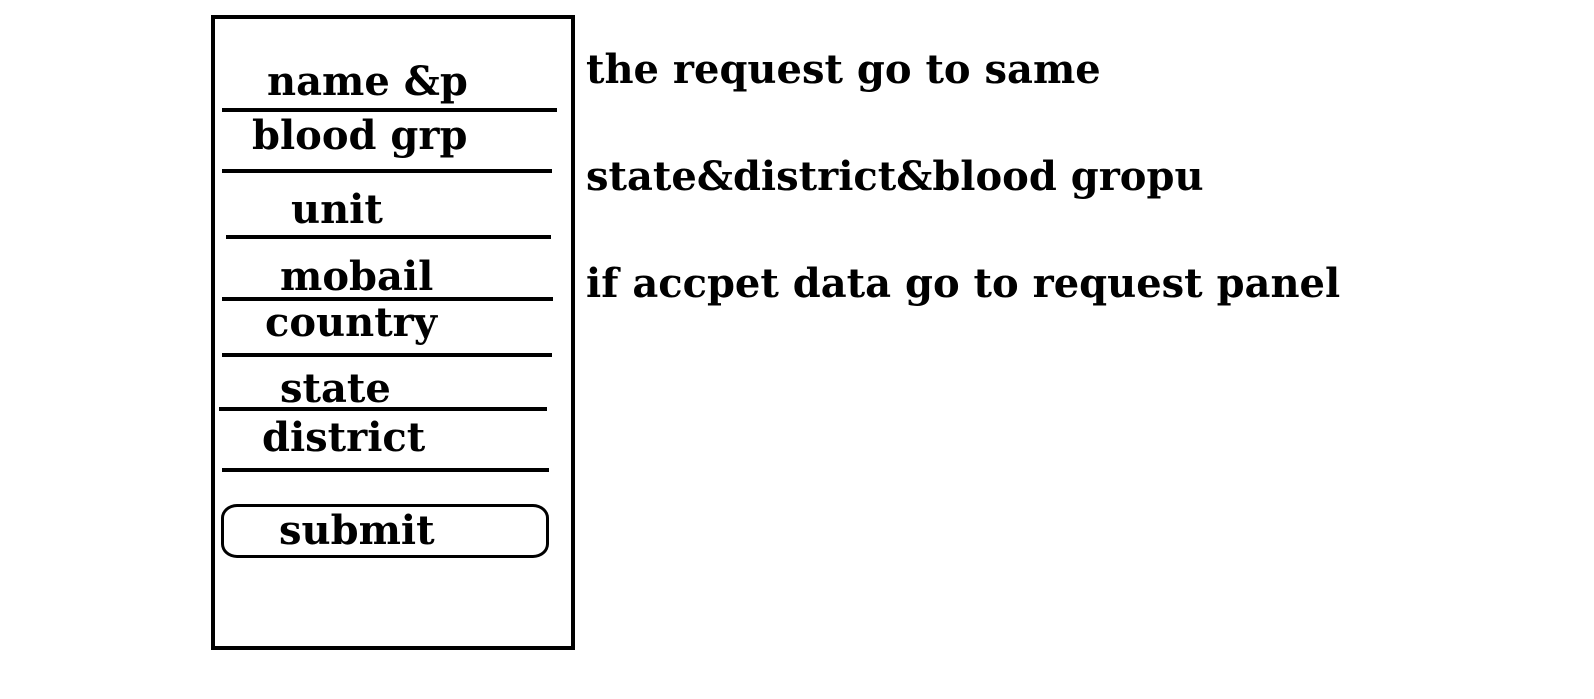 The image size is (1594, 699). What do you see at coordinates (360, 135) in the screenshot?
I see `field-label-blood-group: blood grp` at bounding box center [360, 135].